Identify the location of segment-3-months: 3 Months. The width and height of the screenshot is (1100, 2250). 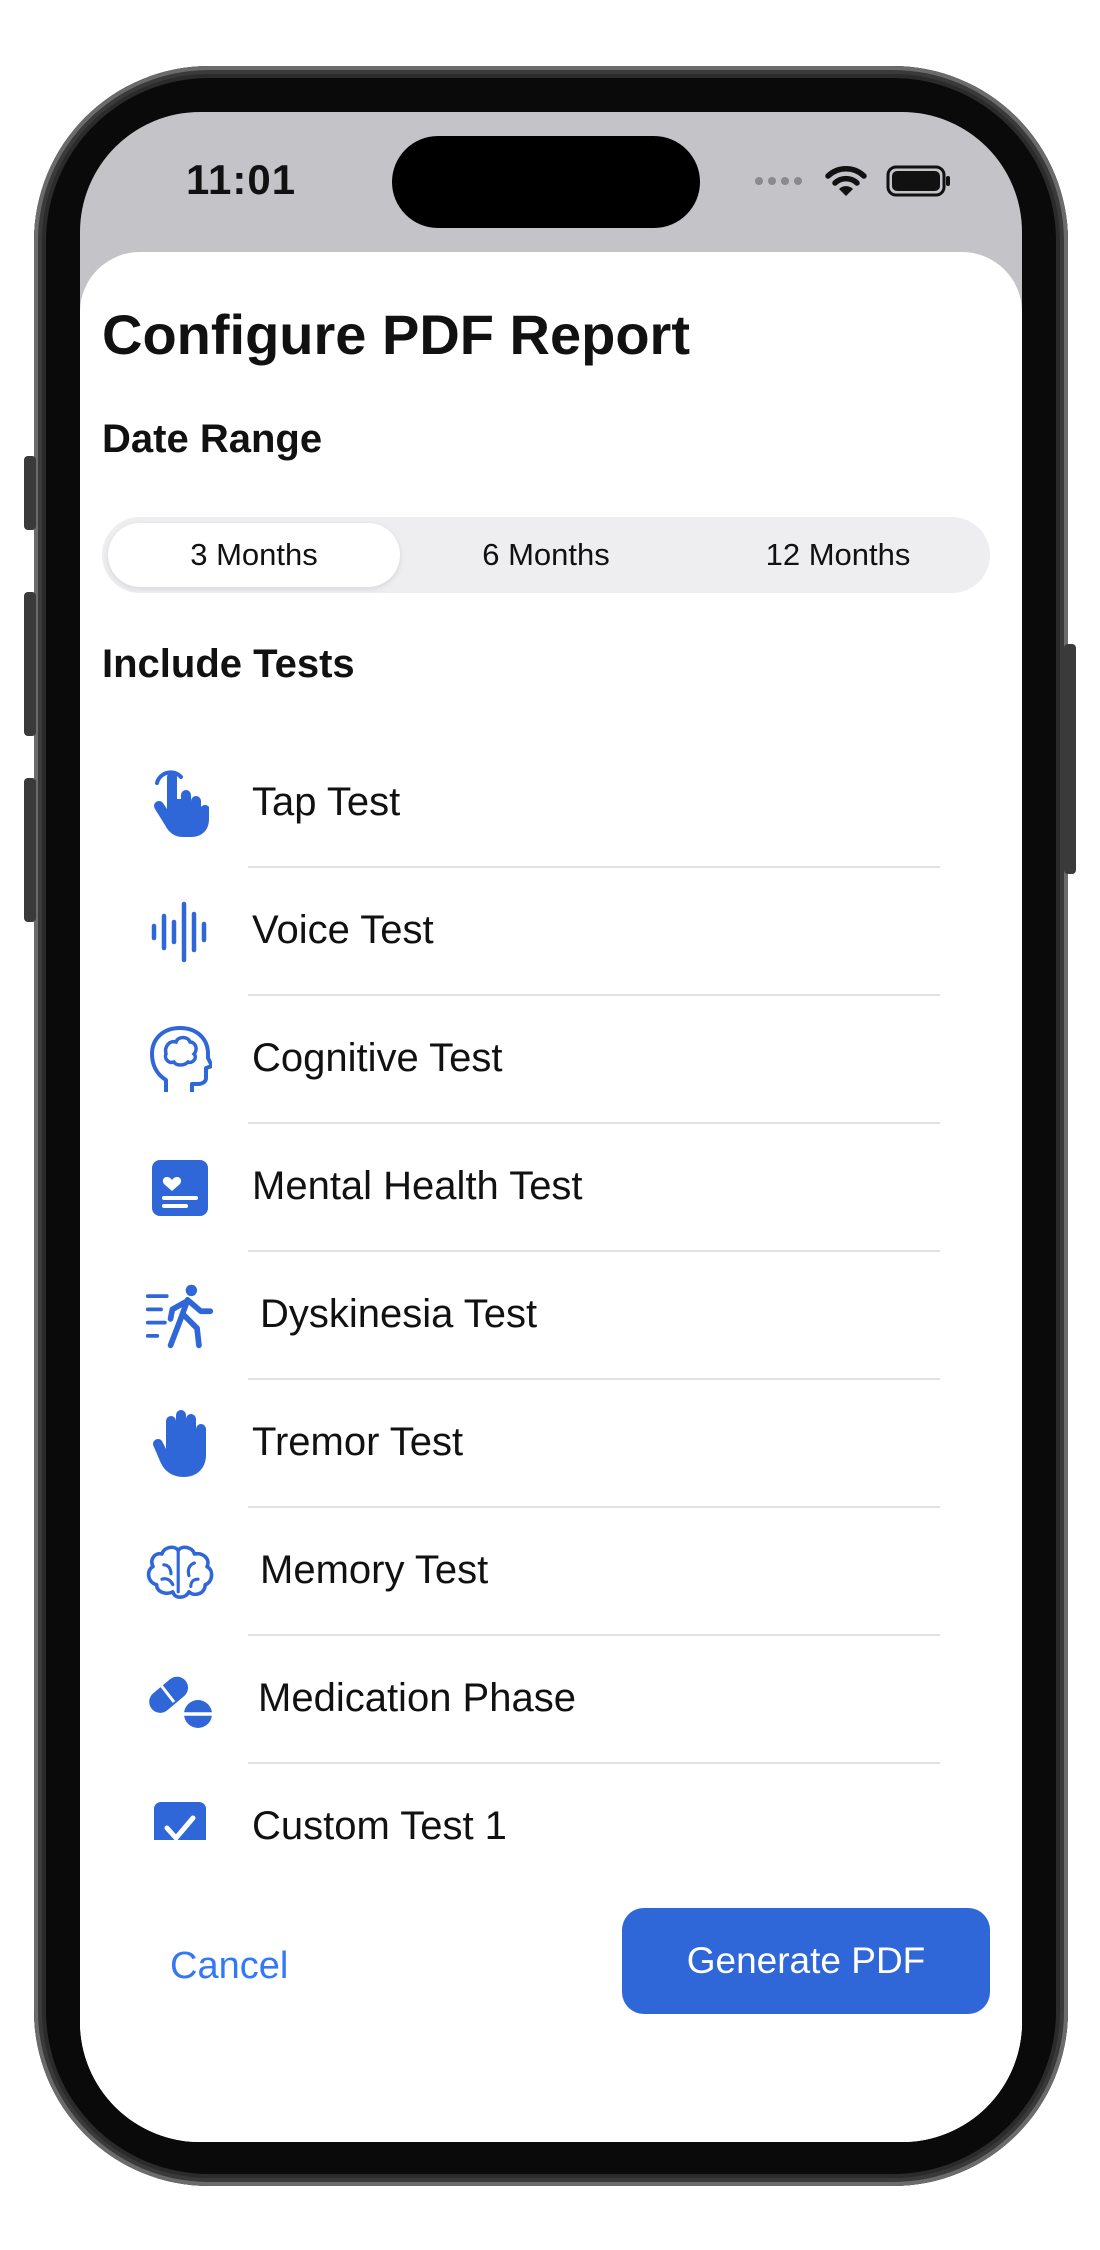
(254, 555).